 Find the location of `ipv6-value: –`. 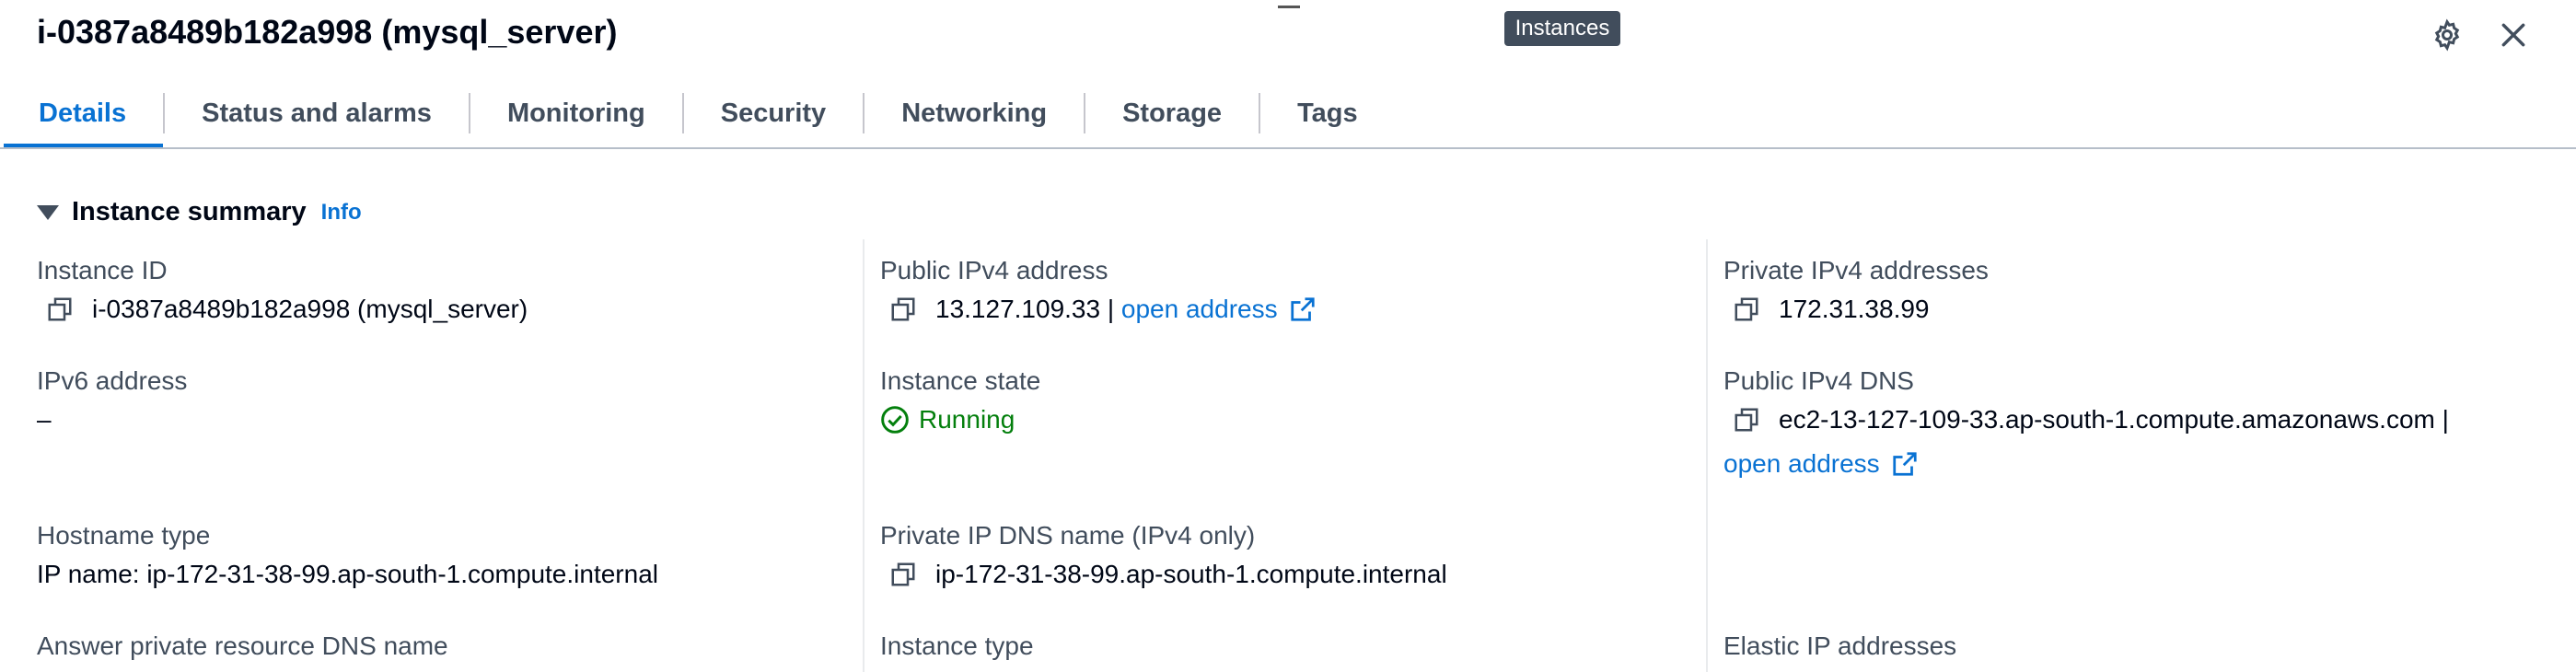

ipv6-value: – is located at coordinates (44, 419).